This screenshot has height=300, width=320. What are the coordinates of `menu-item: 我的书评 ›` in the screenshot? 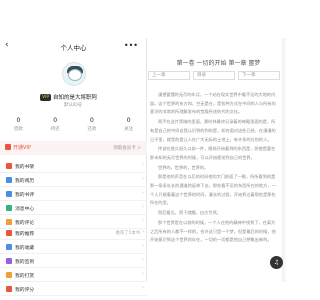 It's located at (73, 194).